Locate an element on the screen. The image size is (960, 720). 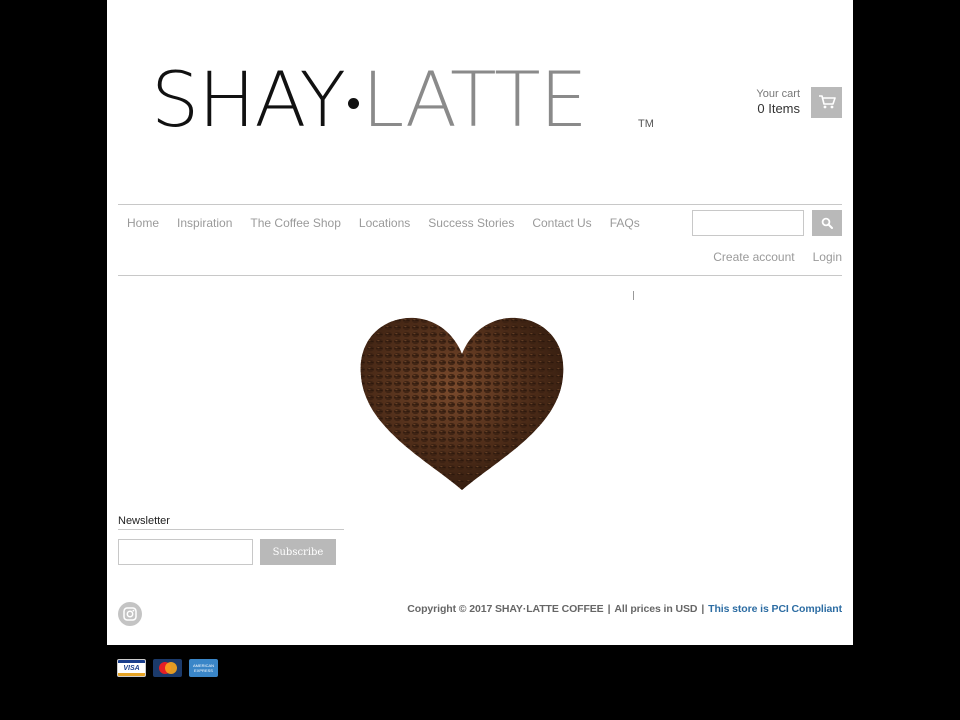
newsletter-divider is located at coordinates (231, 529).